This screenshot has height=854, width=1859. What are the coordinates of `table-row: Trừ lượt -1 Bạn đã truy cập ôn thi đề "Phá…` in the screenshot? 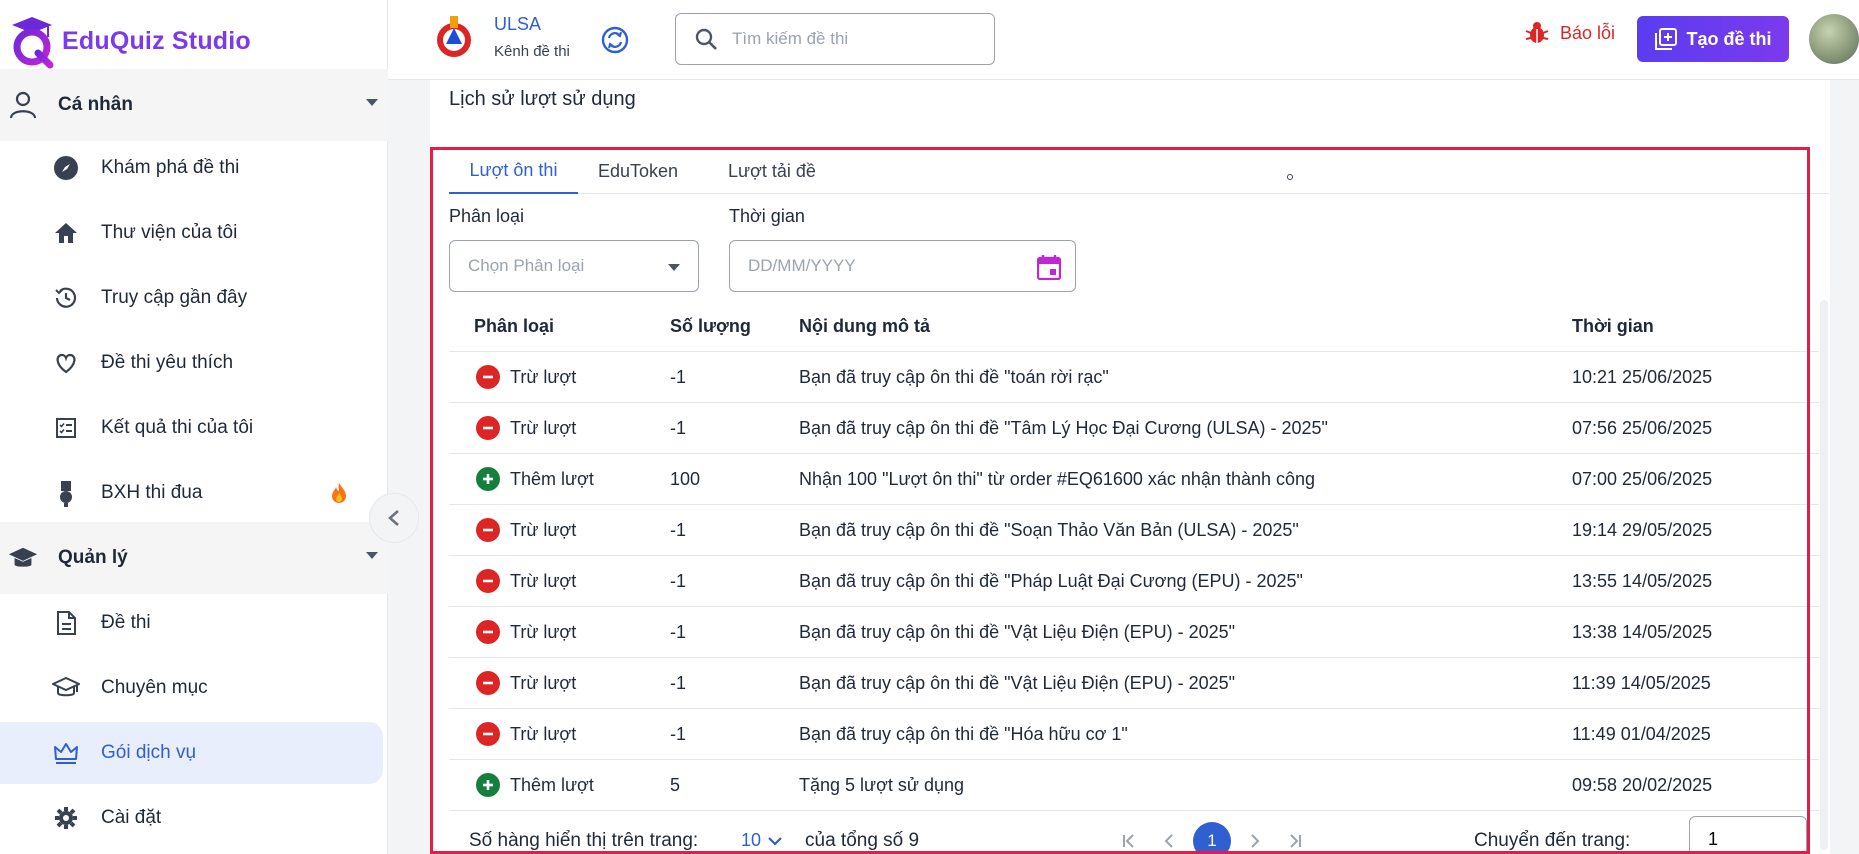 It's located at (1134, 581).